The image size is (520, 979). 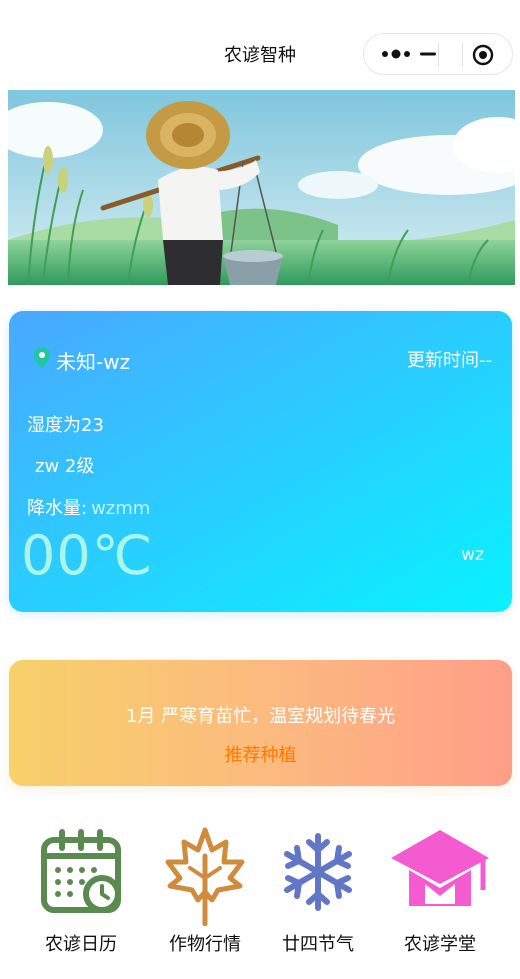 What do you see at coordinates (260, 754) in the screenshot?
I see `recommend-planting-button: 推荐种植` at bounding box center [260, 754].